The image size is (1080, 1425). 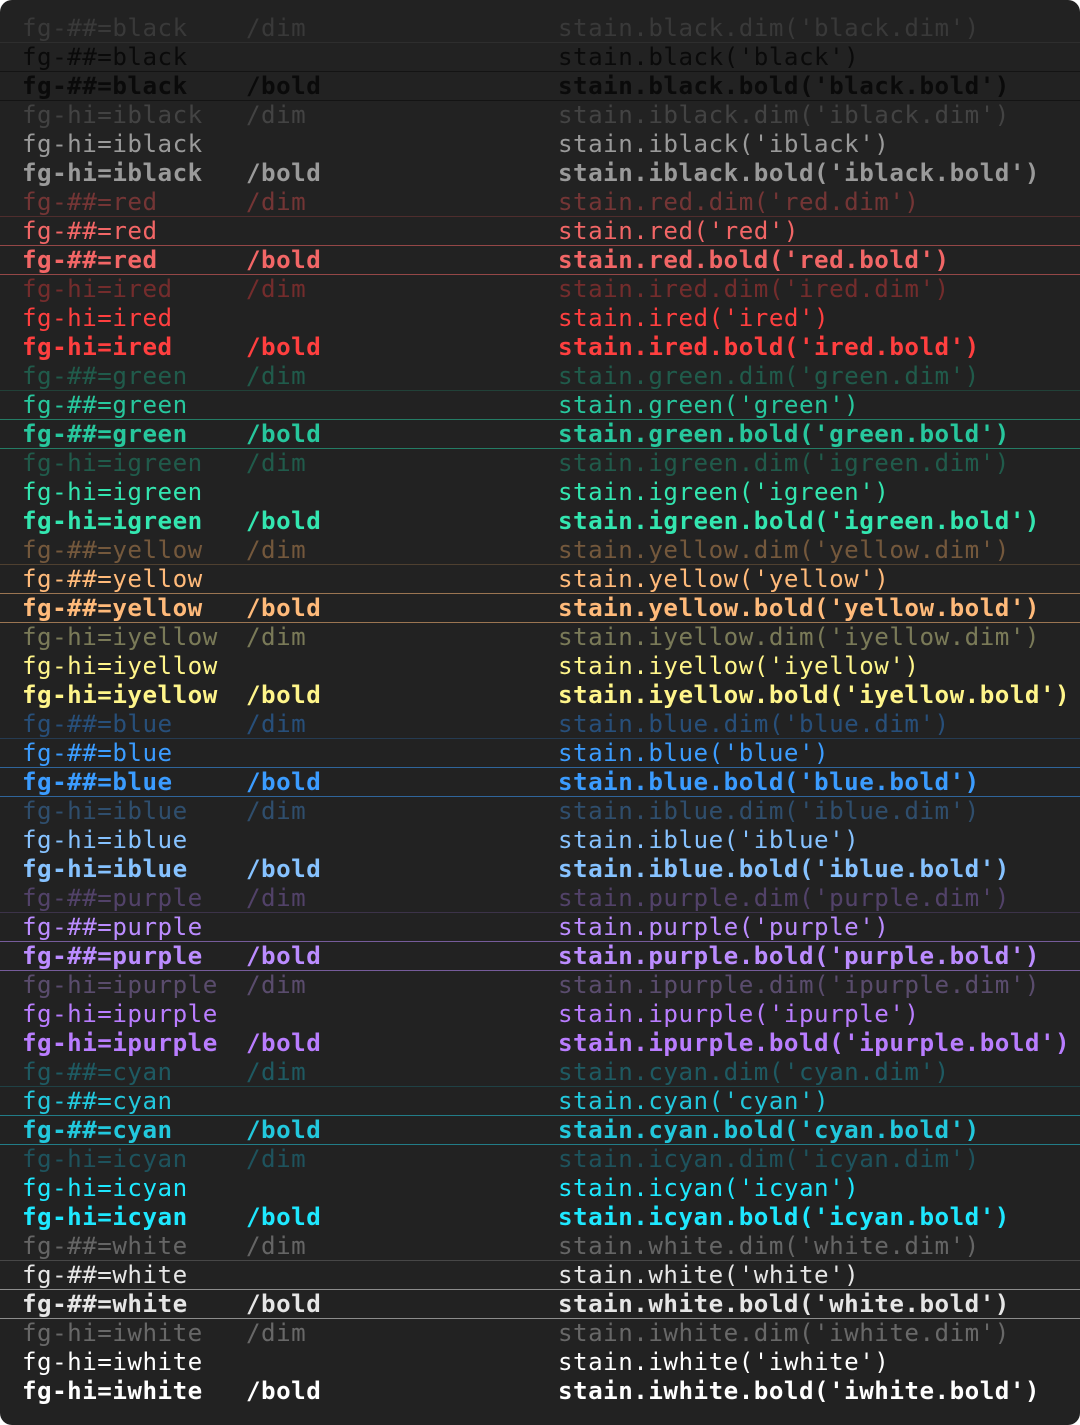 What do you see at coordinates (799, 173) in the screenshot?
I see `stain-code-sample: stain.iblack.bold('iblack.bold')` at bounding box center [799, 173].